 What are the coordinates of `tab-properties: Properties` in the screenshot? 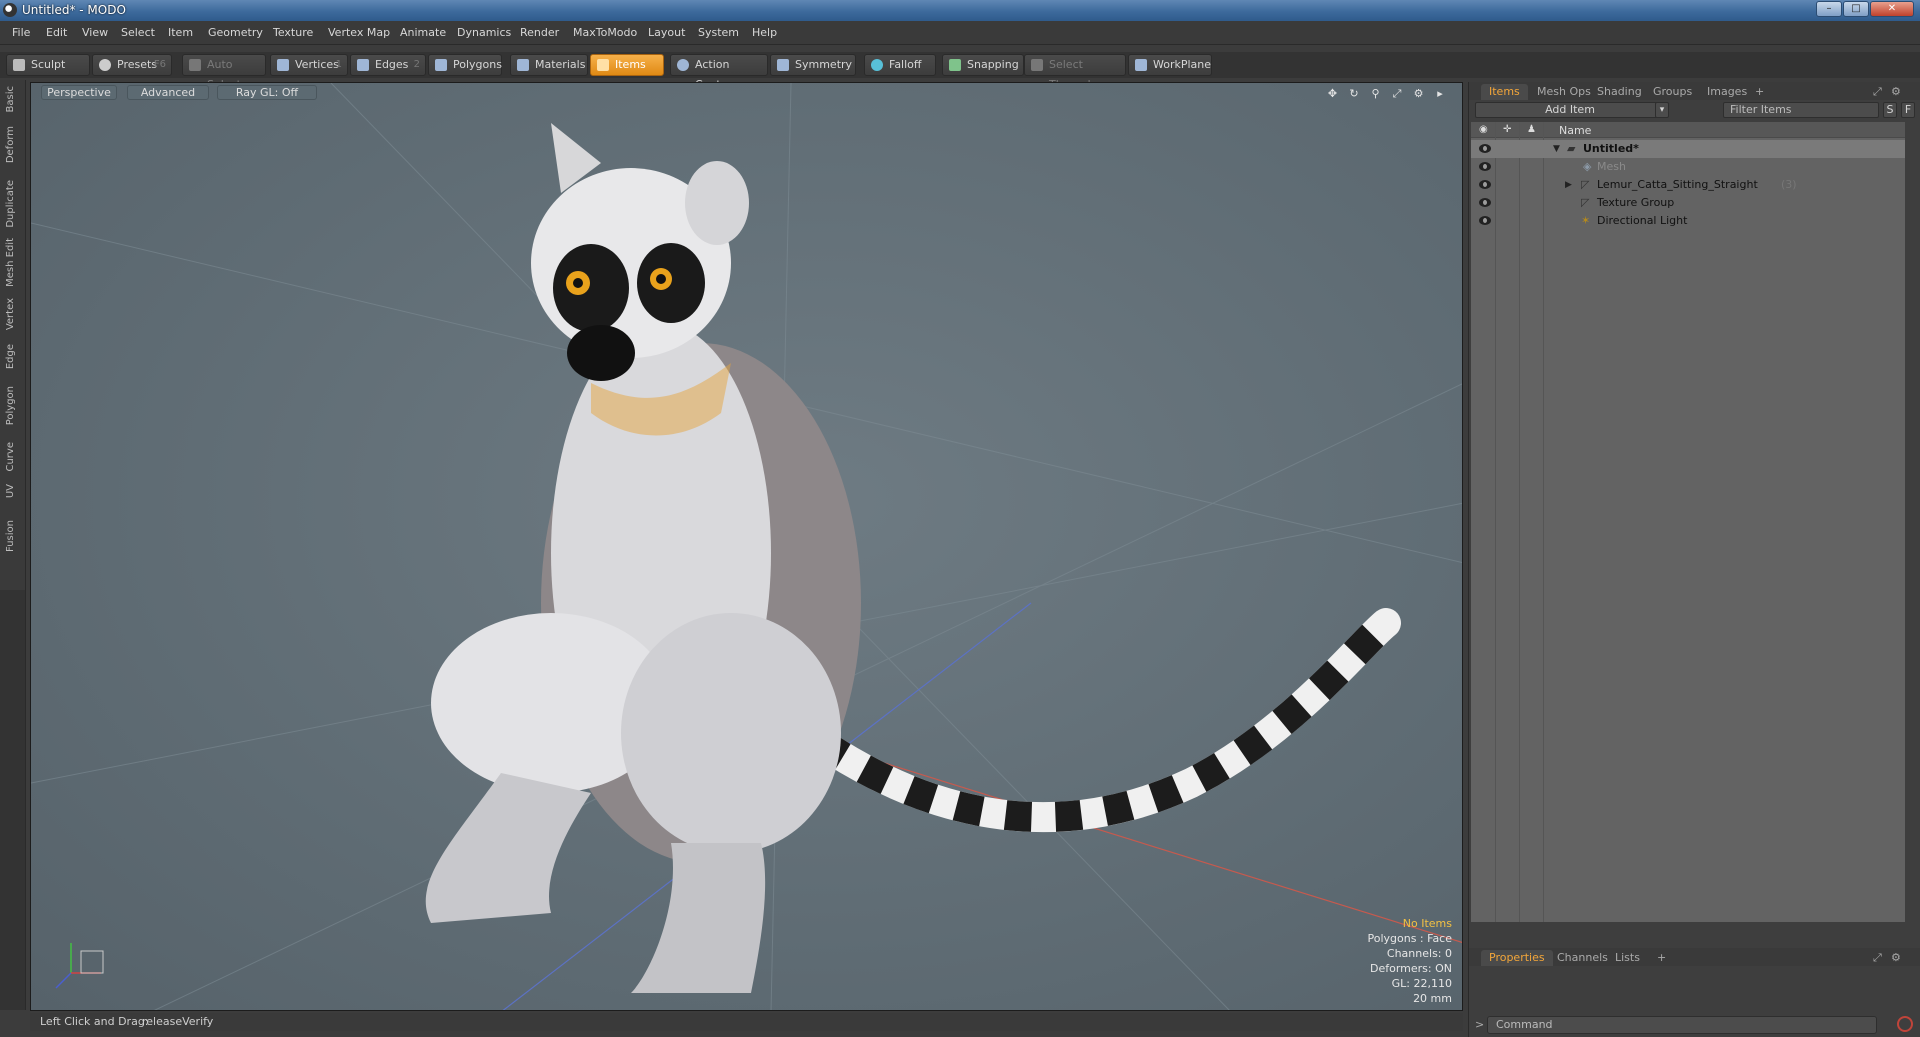 It's located at (1517, 958).